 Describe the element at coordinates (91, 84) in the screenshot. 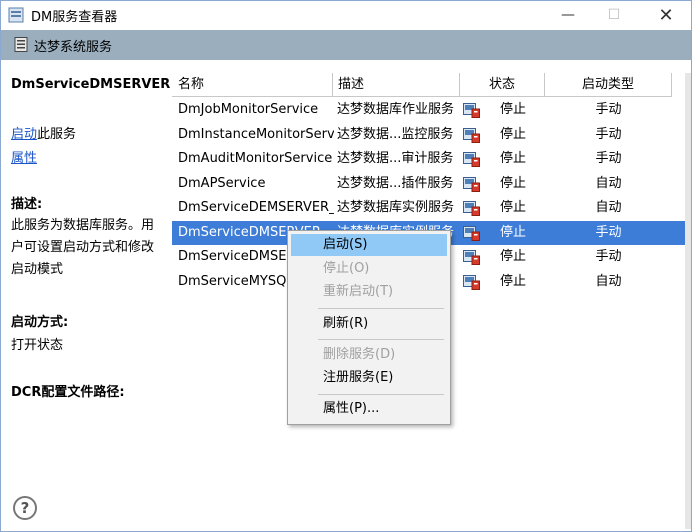

I see `selected-service-name: DmServiceDMSERVER` at that location.